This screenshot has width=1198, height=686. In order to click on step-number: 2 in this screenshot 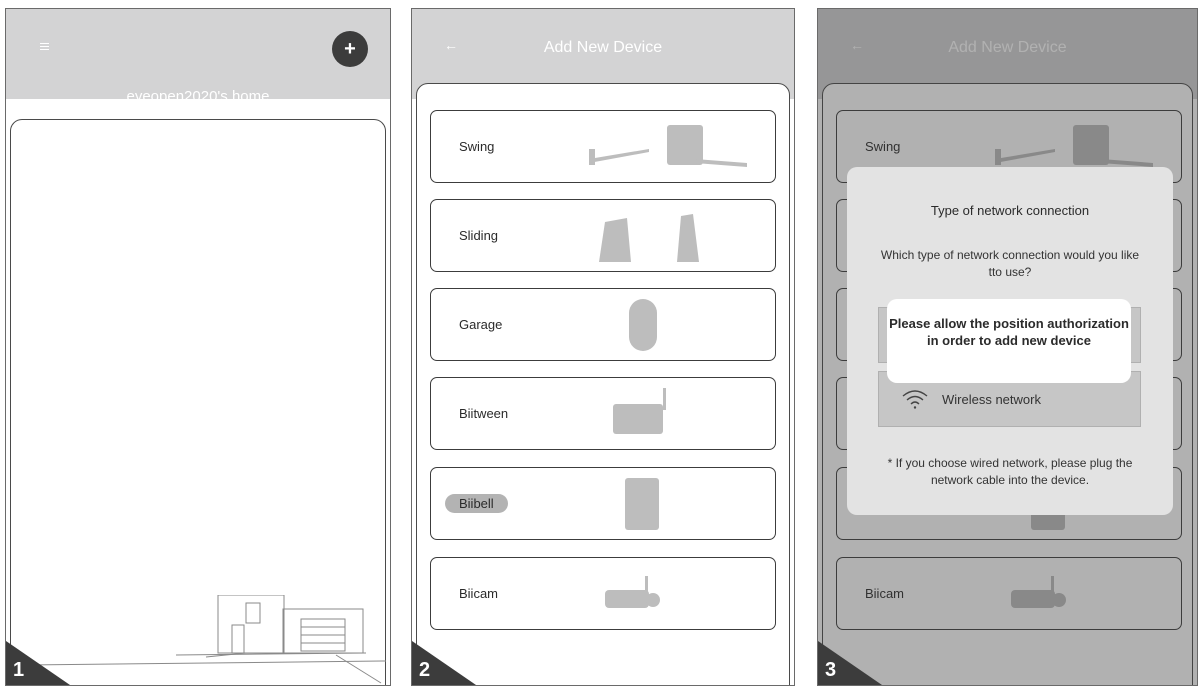, I will do `click(425, 670)`.